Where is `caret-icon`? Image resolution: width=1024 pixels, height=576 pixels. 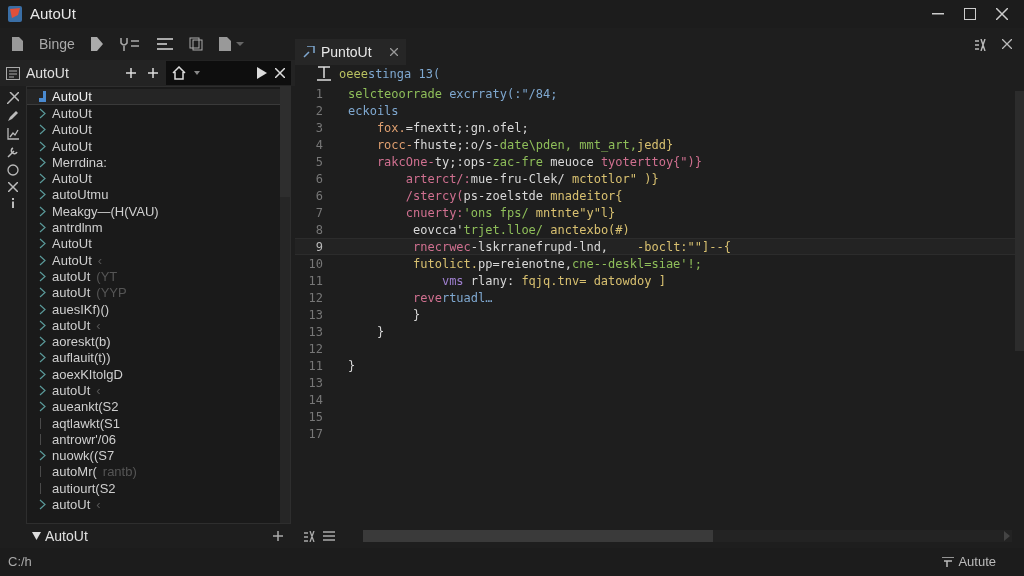 caret-icon is located at coordinates (197, 73).